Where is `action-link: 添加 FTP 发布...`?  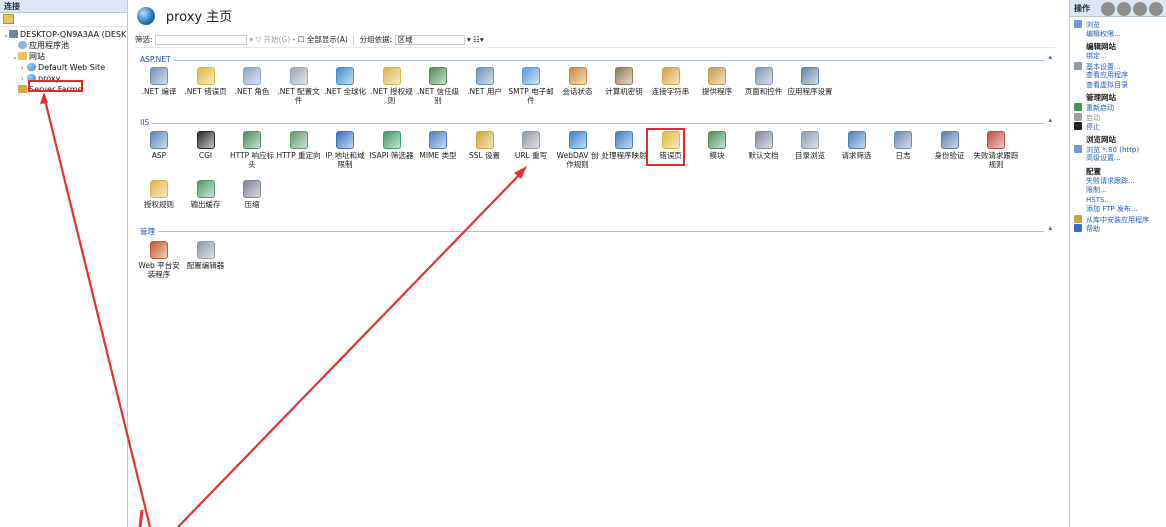 action-link: 添加 FTP 发布... is located at coordinates (1118, 210).